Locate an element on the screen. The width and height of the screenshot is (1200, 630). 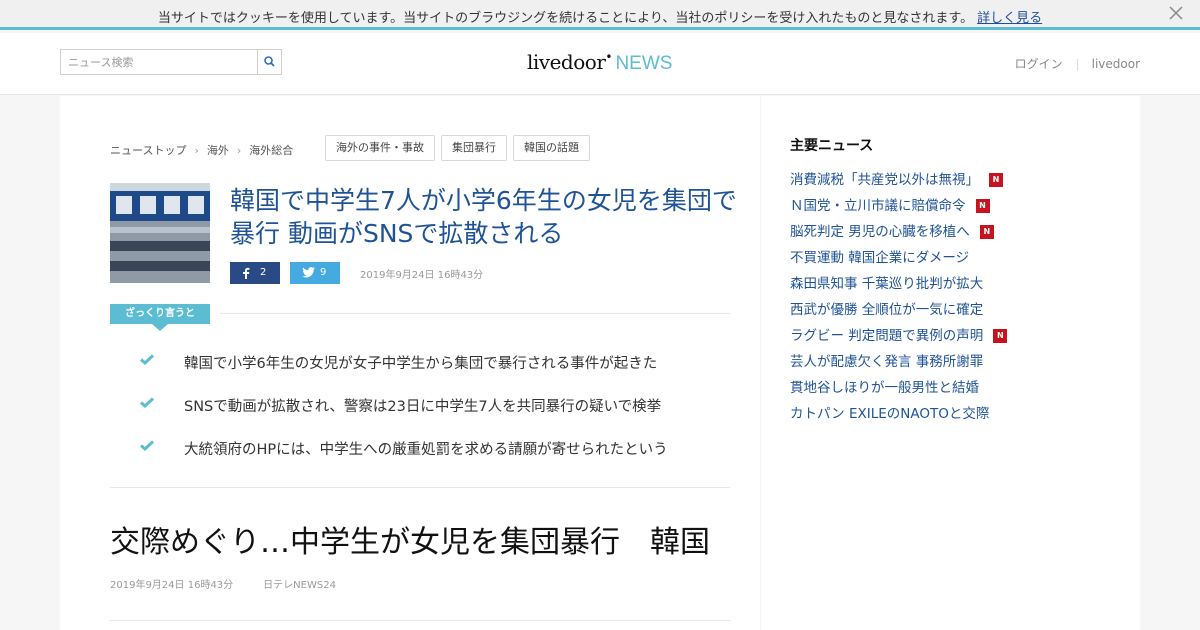
header-links: ログイン livedoor is located at coordinates (1077, 63).